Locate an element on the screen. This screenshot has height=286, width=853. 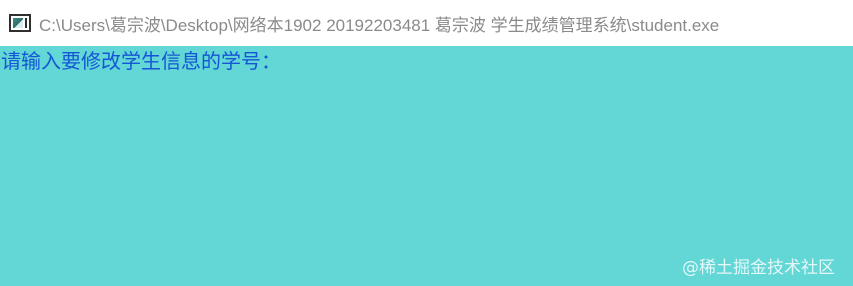
console-screen-graphic is located at coordinates (18, 23).